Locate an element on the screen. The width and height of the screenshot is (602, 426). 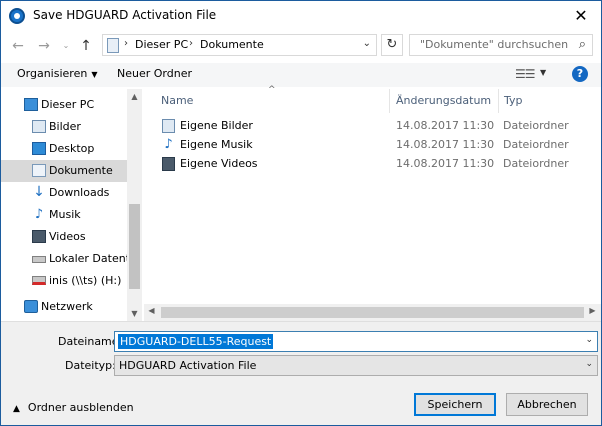
hide-folders-label: Ordner ausblenden is located at coordinates (80, 407).